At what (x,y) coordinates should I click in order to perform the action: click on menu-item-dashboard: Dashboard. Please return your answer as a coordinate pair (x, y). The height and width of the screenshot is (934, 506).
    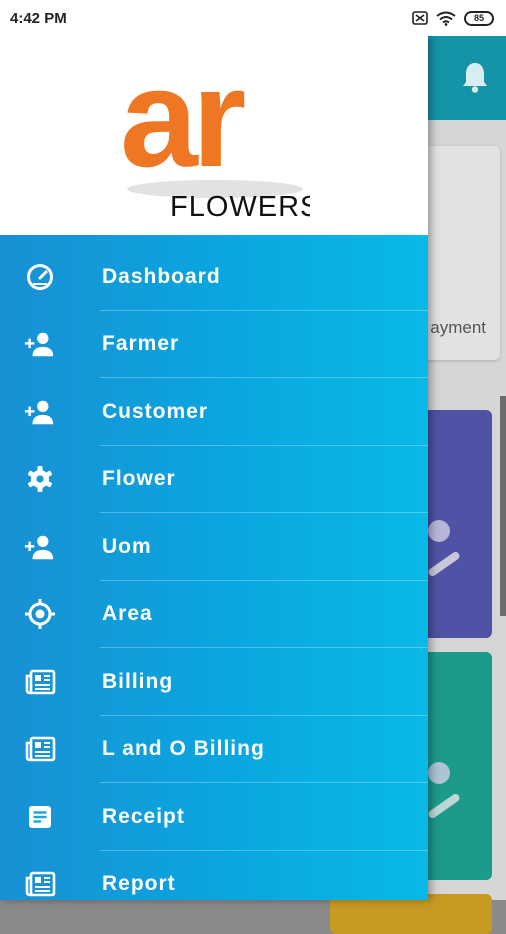
    Looking at the image, I should click on (214, 277).